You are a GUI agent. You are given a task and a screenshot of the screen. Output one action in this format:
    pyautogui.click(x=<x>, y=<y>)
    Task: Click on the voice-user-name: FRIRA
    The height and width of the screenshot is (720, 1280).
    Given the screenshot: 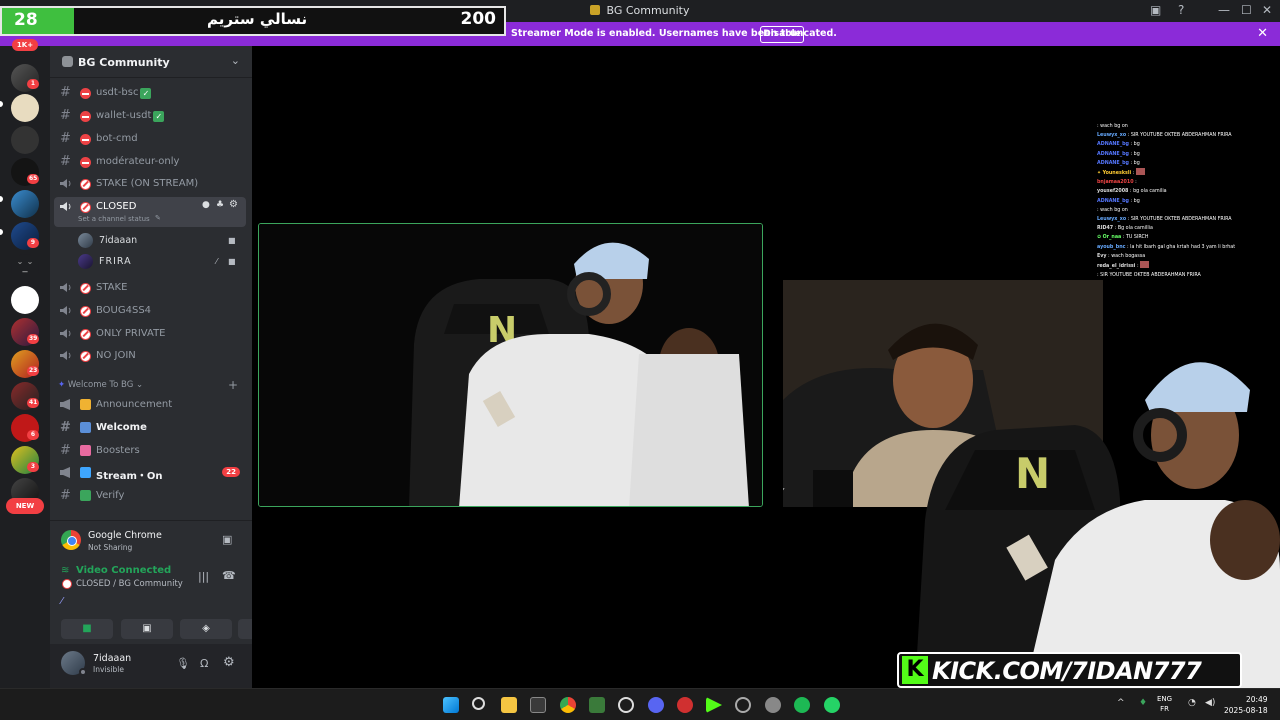 What is the action you would take?
    pyautogui.click(x=115, y=261)
    